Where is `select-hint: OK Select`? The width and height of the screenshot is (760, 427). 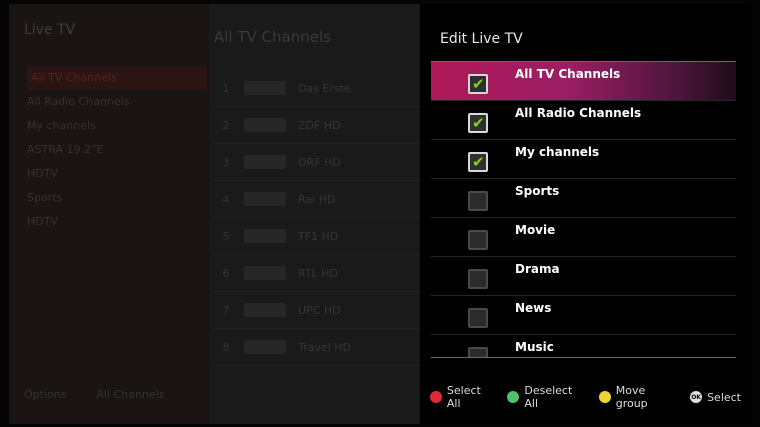 select-hint: OK Select is located at coordinates (715, 397).